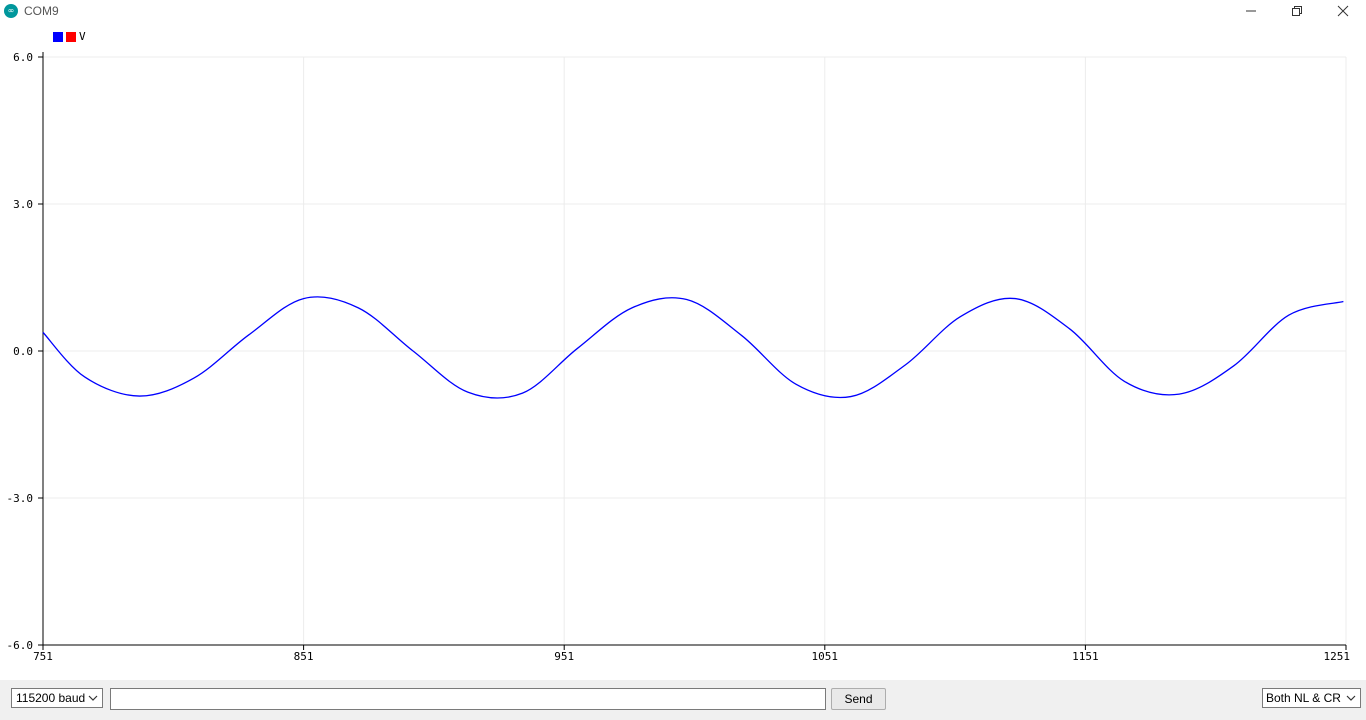 The width and height of the screenshot is (1366, 720). I want to click on minimize-icon, so click(1251, 11).